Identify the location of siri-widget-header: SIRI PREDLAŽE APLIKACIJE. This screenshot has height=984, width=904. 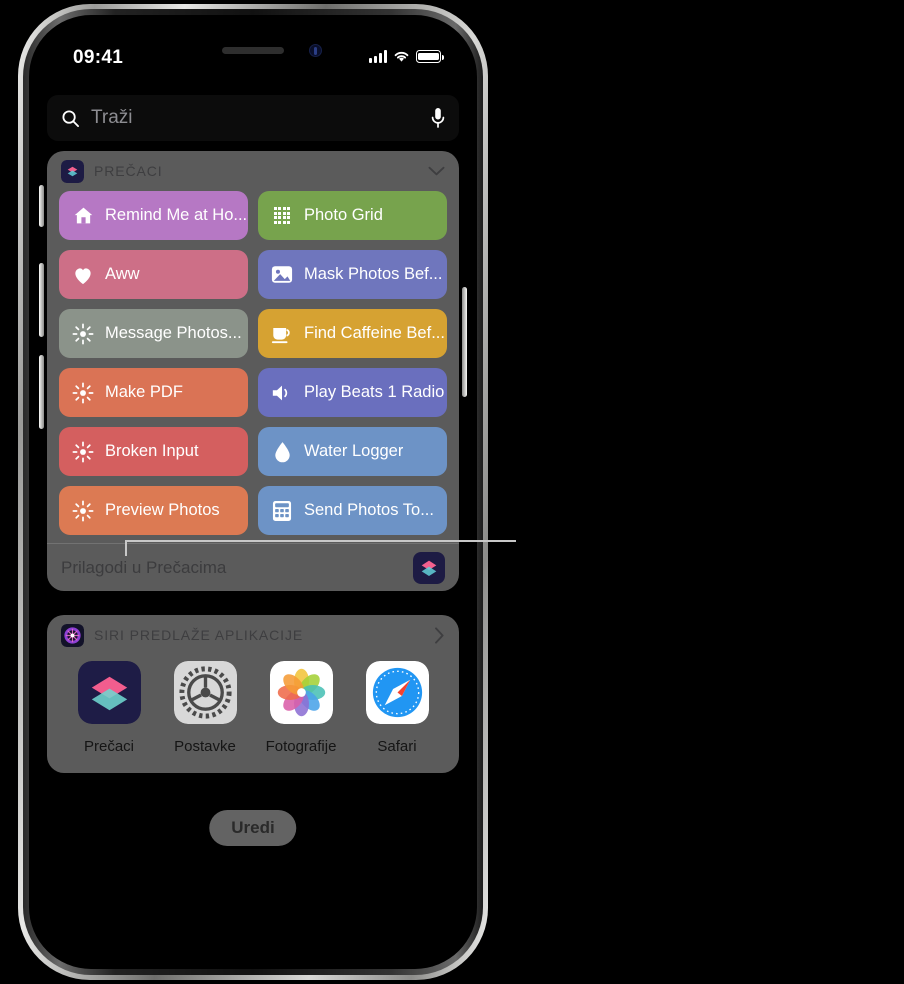
(253, 635).